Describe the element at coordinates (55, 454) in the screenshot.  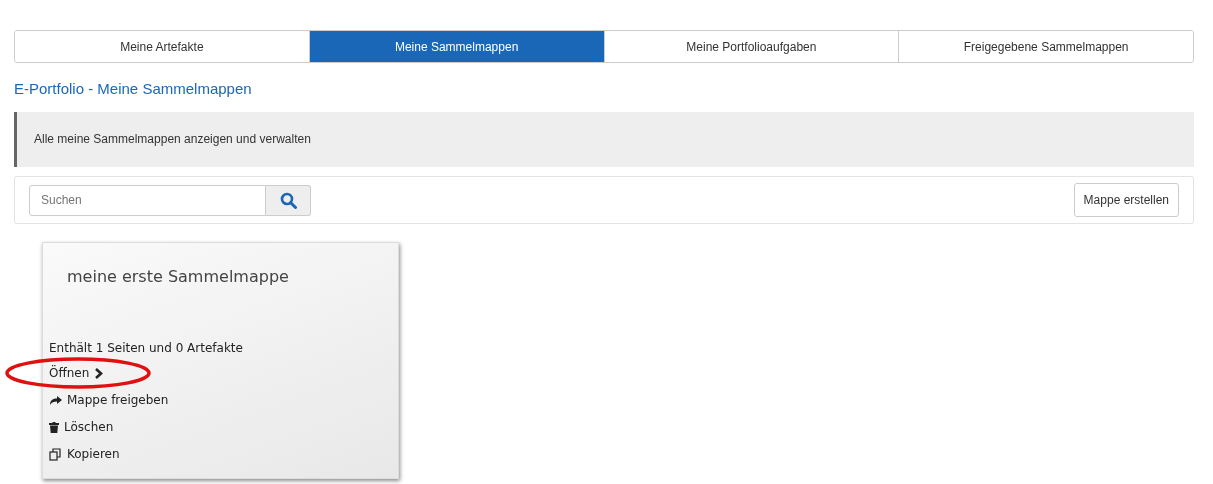
I see `copy-icon` at that location.